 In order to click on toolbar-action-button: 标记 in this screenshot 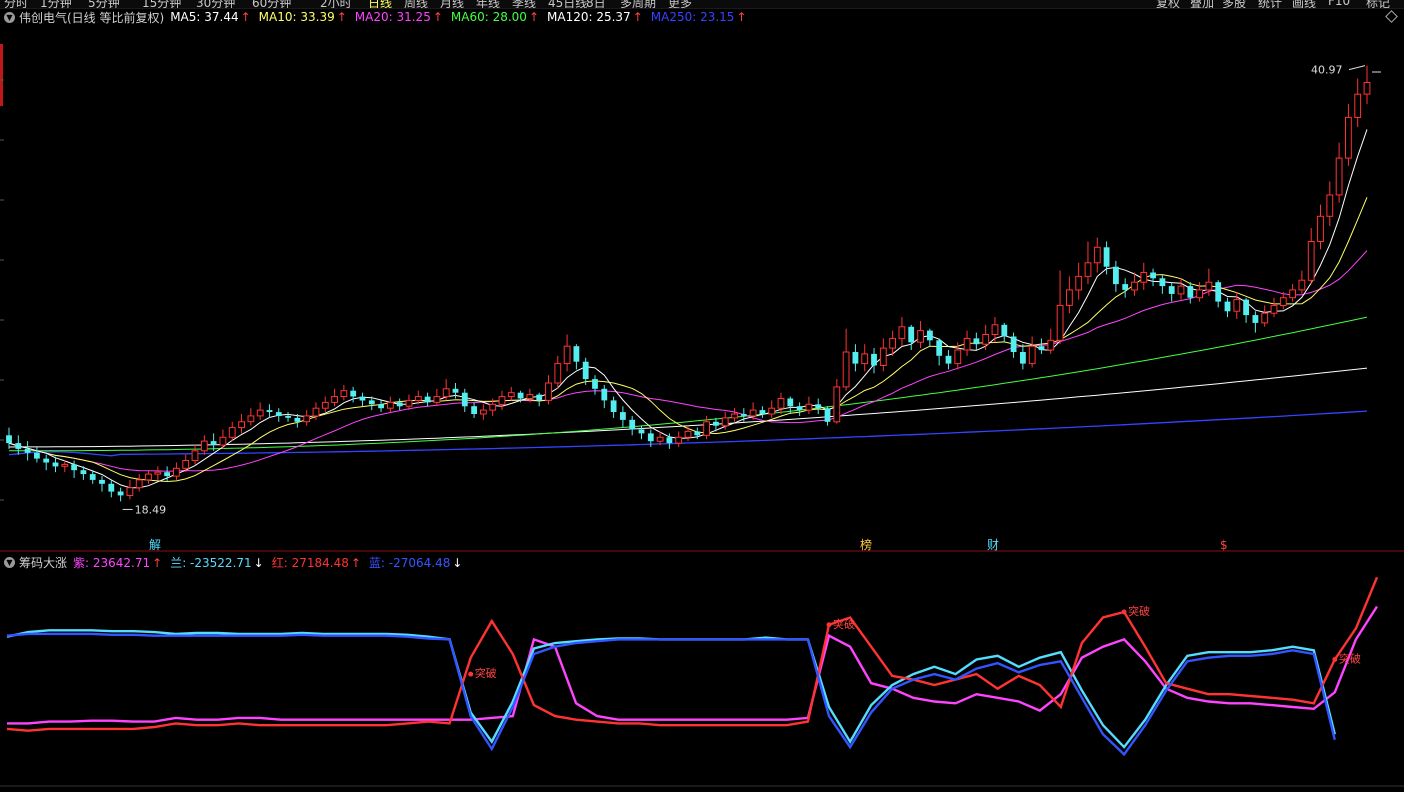, I will do `click(1378, 4)`.